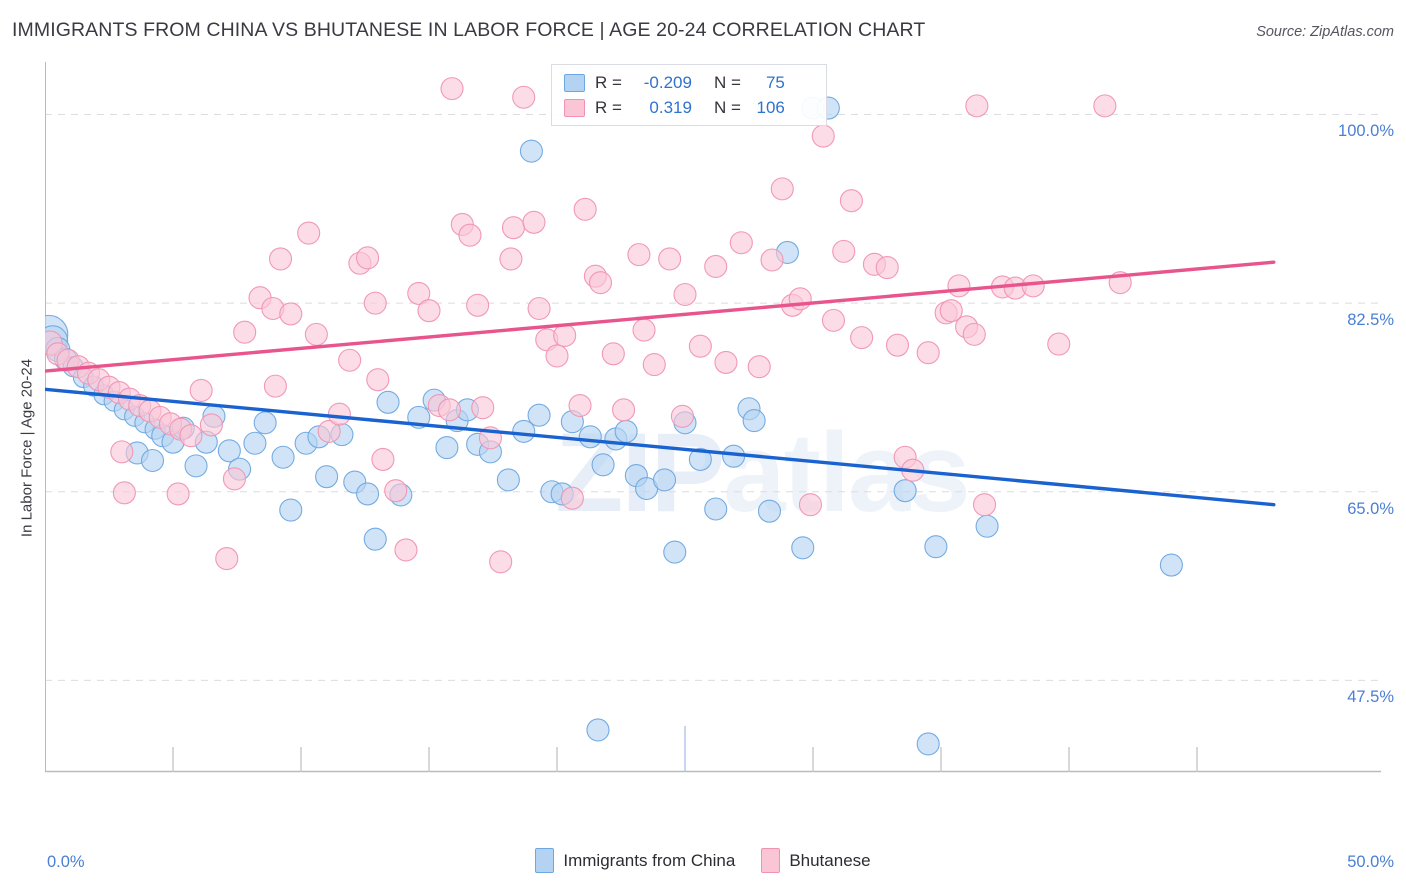 This screenshot has width=1406, height=892. I want to click on legend-item-bhutanese: Bhutanese, so click(816, 860).